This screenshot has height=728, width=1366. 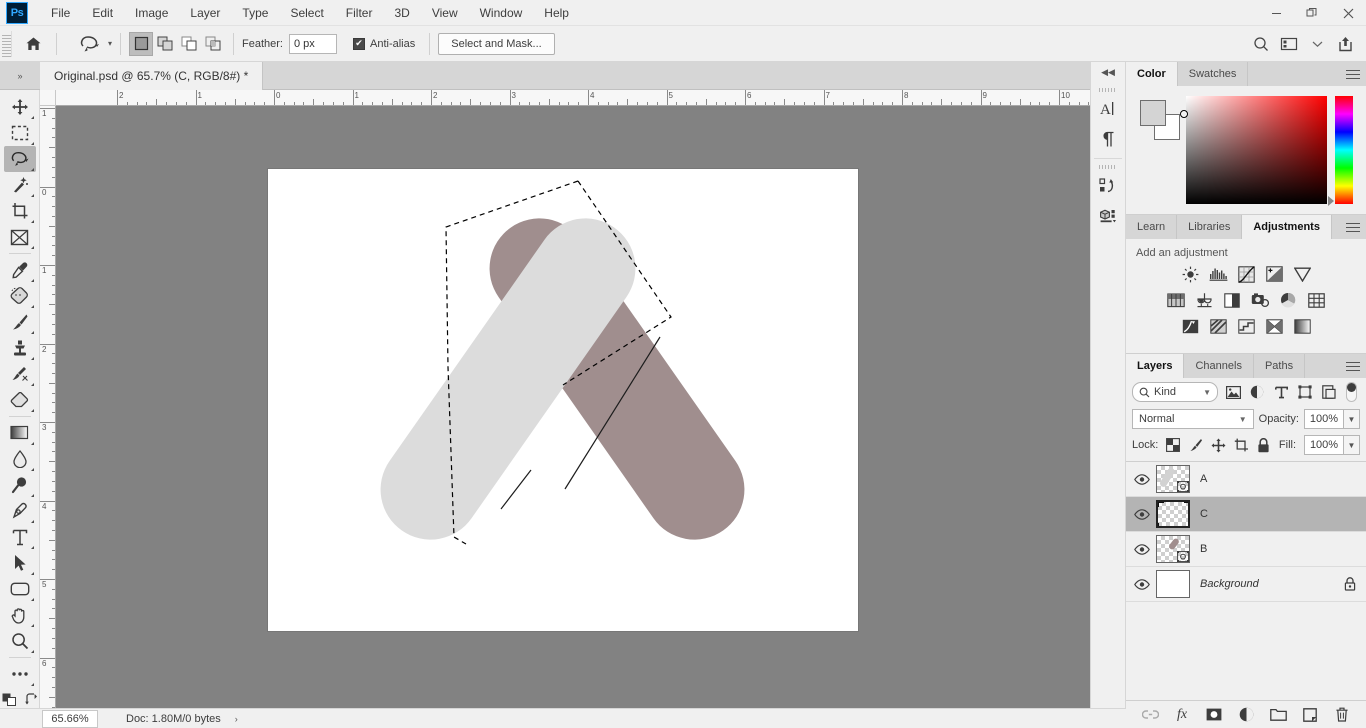 What do you see at coordinates (1324, 419) in the screenshot?
I see `opacity-input: 100%` at bounding box center [1324, 419].